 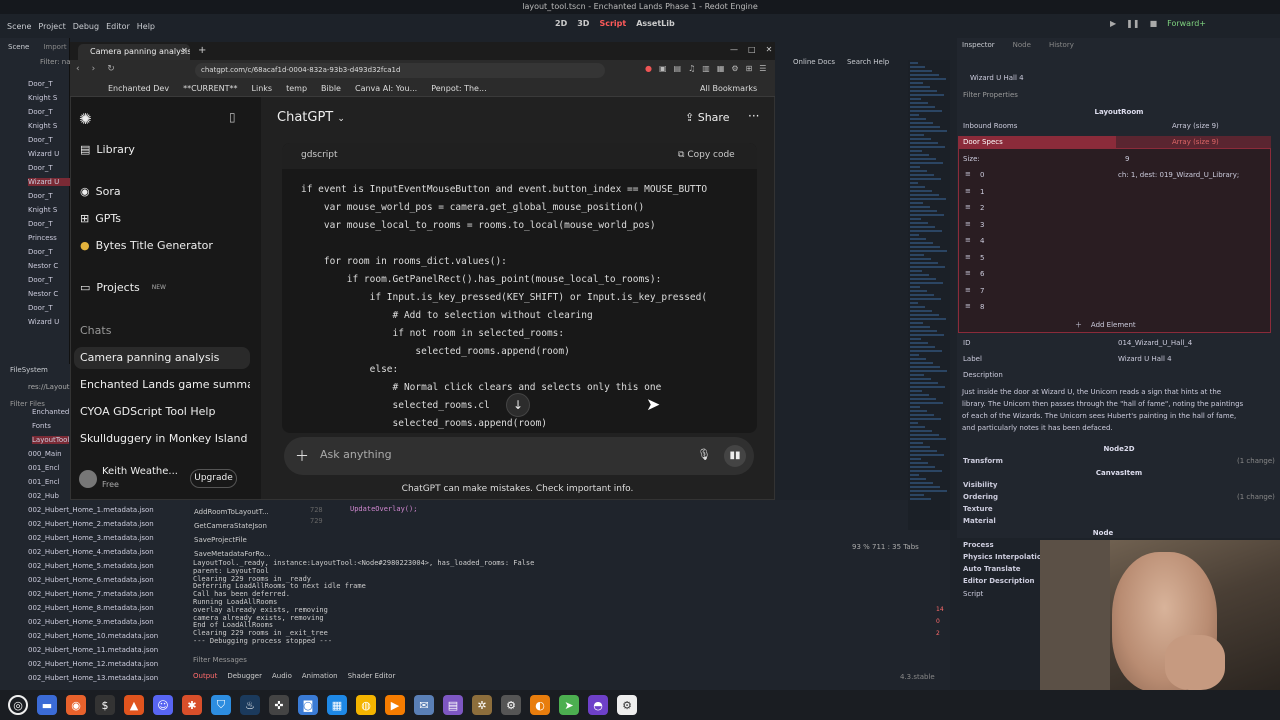 I want to click on sidebar-item-projects: ▭ Projects NEW, so click(x=123, y=287).